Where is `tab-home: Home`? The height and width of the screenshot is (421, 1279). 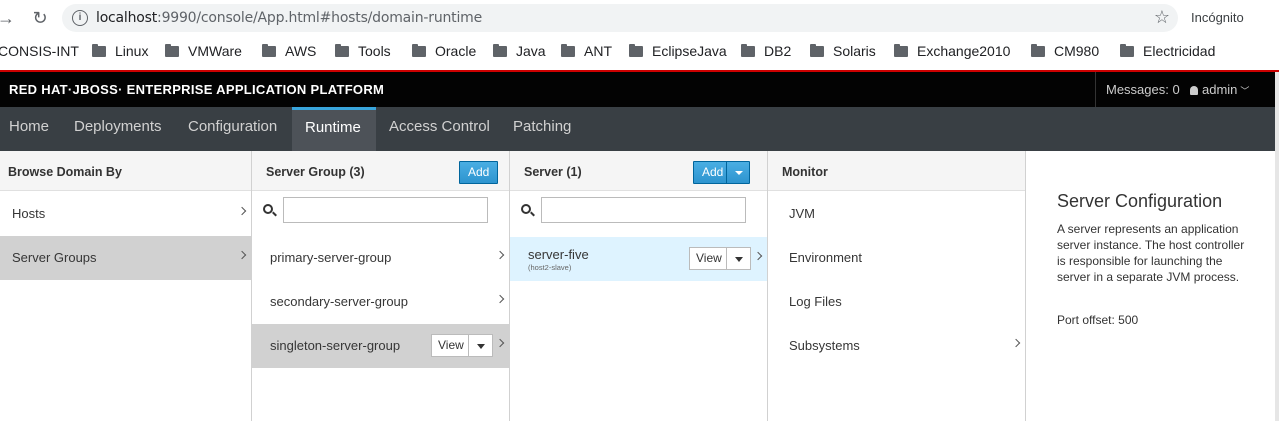 tab-home: Home is located at coordinates (29, 129).